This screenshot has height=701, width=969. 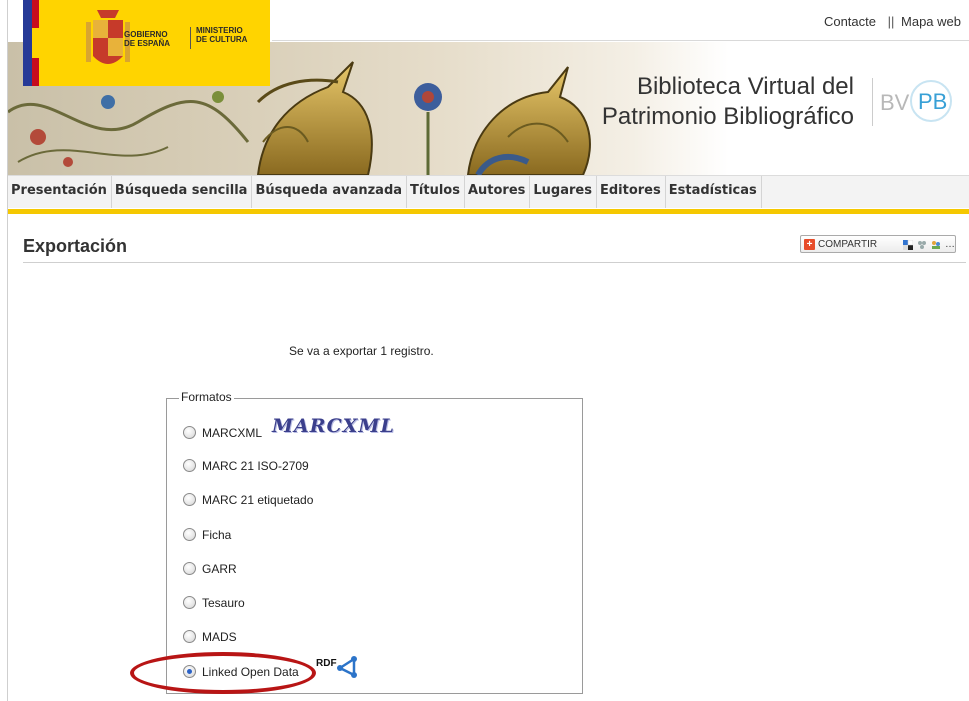 What do you see at coordinates (931, 21) in the screenshot?
I see `sitemap-link: Mapa web` at bounding box center [931, 21].